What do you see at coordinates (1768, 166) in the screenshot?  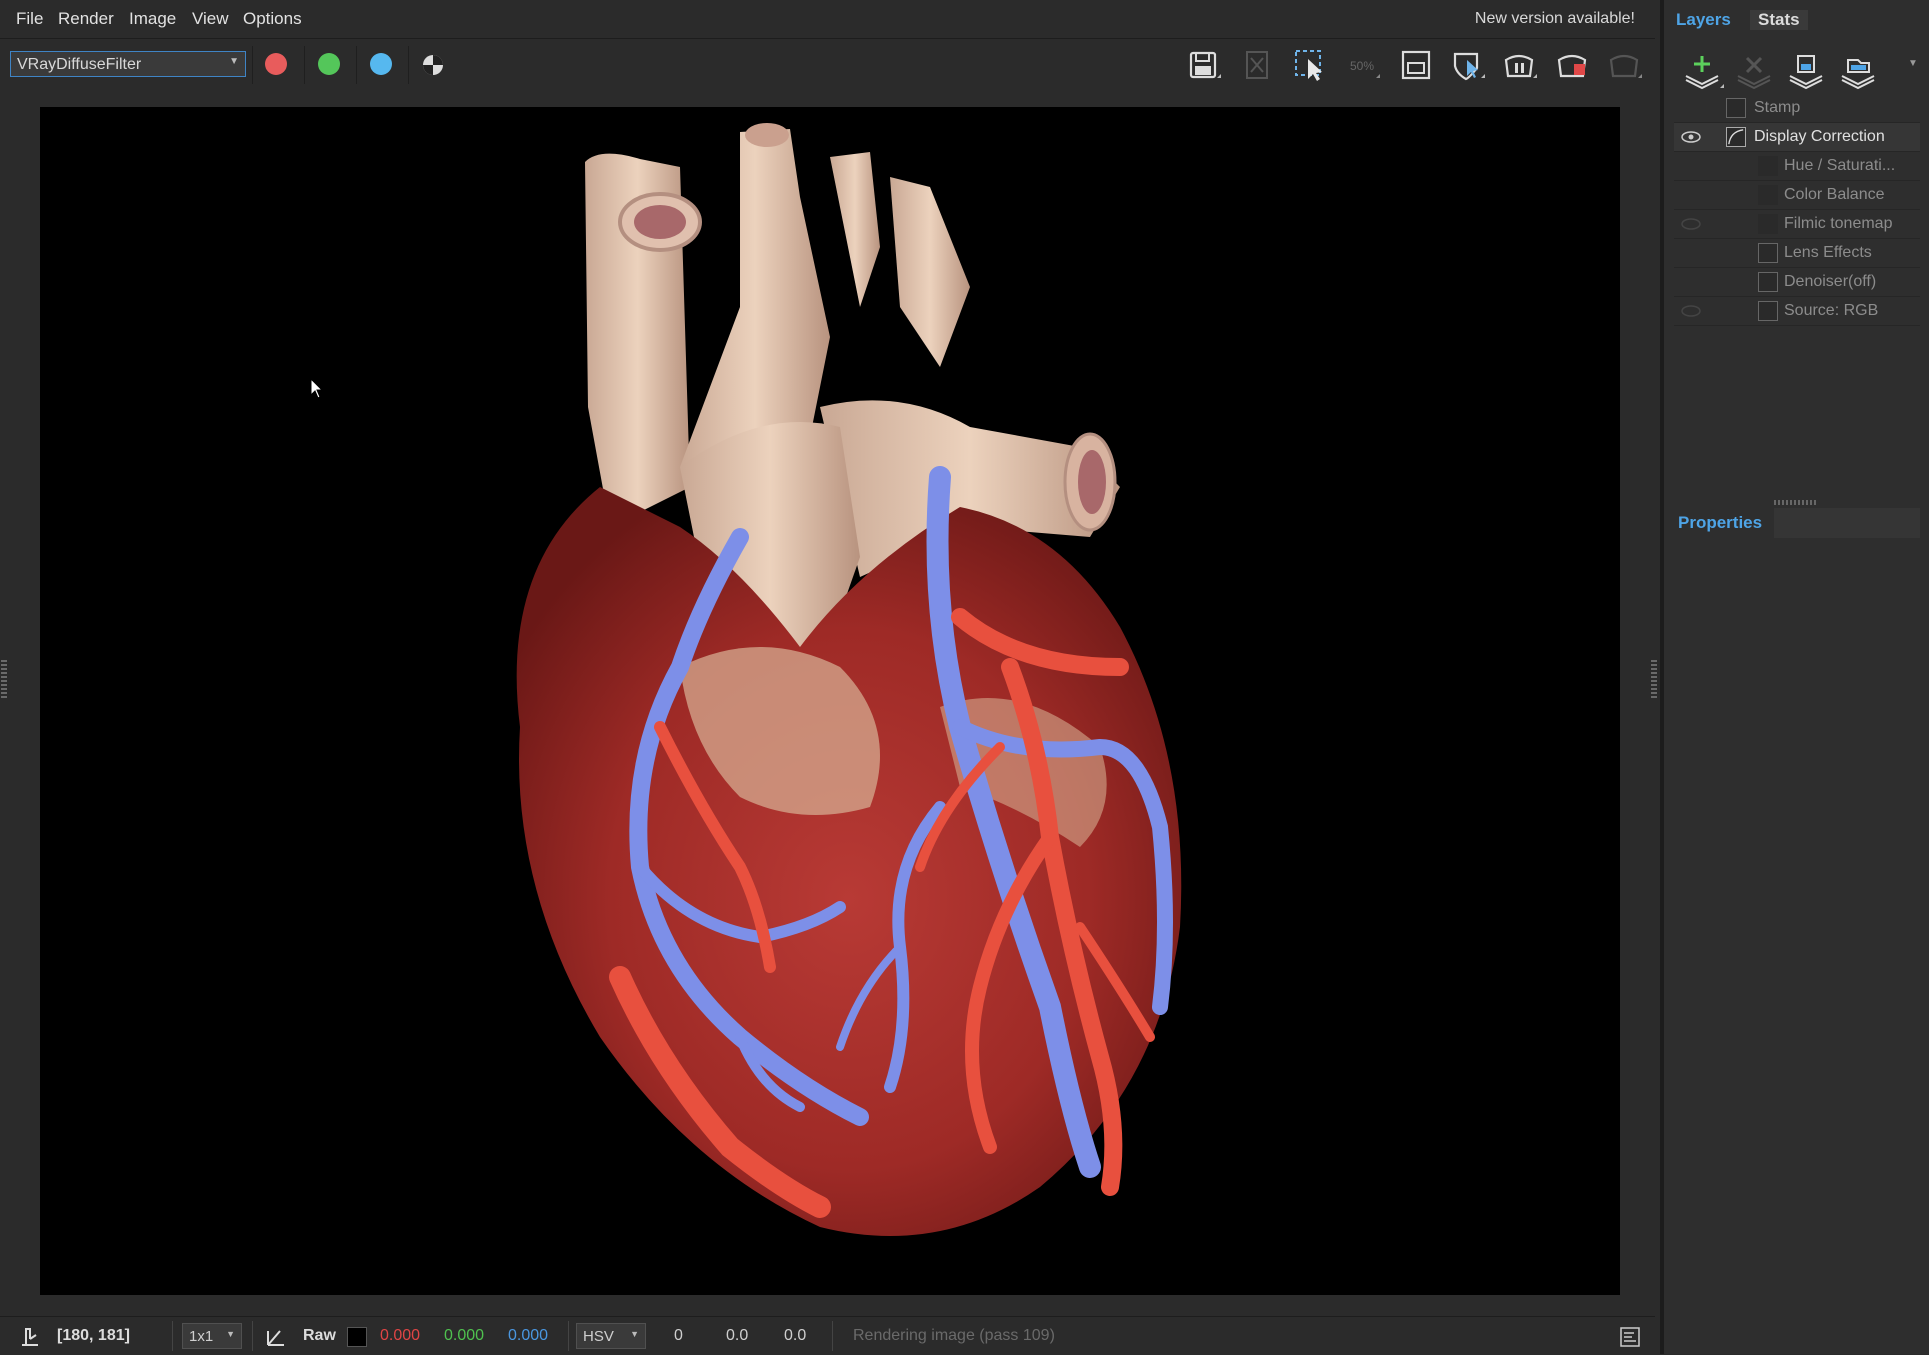 I see `hue-icon` at bounding box center [1768, 166].